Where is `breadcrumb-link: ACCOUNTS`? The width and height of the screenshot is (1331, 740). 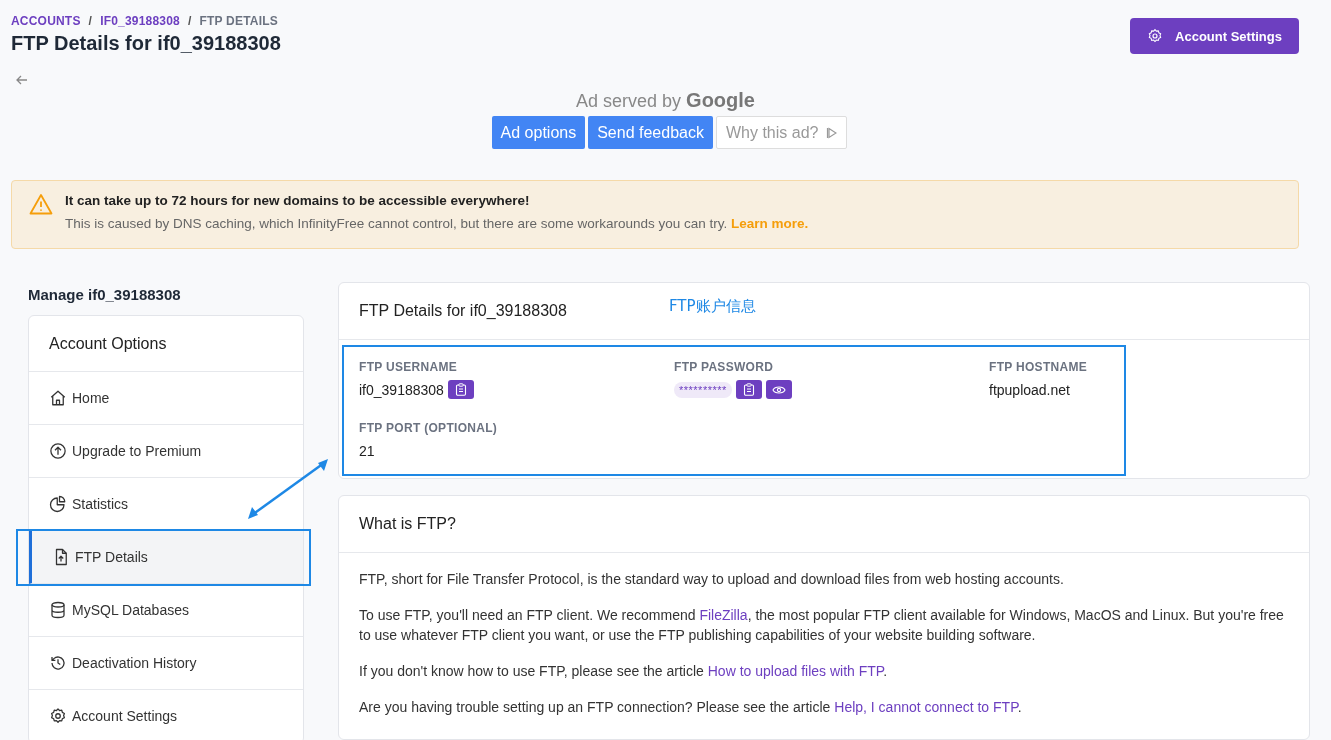 breadcrumb-link: ACCOUNTS is located at coordinates (46, 21).